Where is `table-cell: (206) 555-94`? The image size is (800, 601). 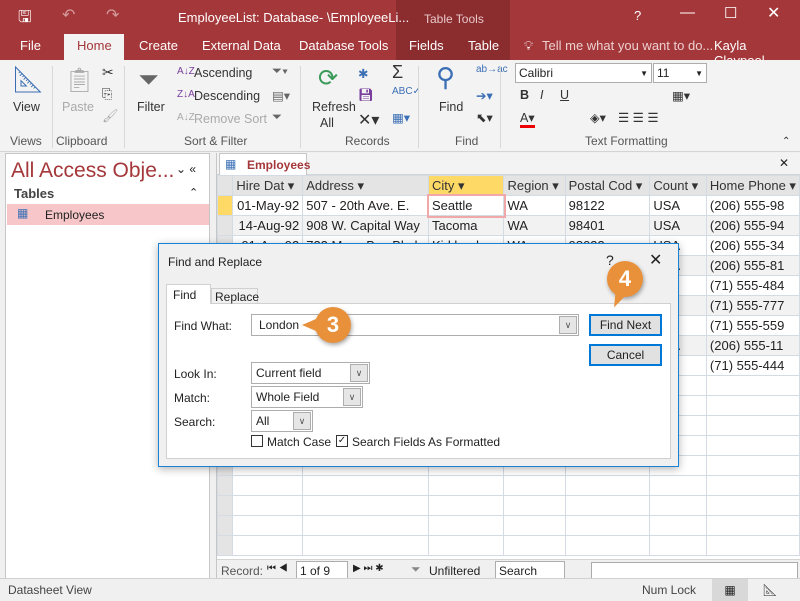 table-cell: (206) 555-94 is located at coordinates (752, 225).